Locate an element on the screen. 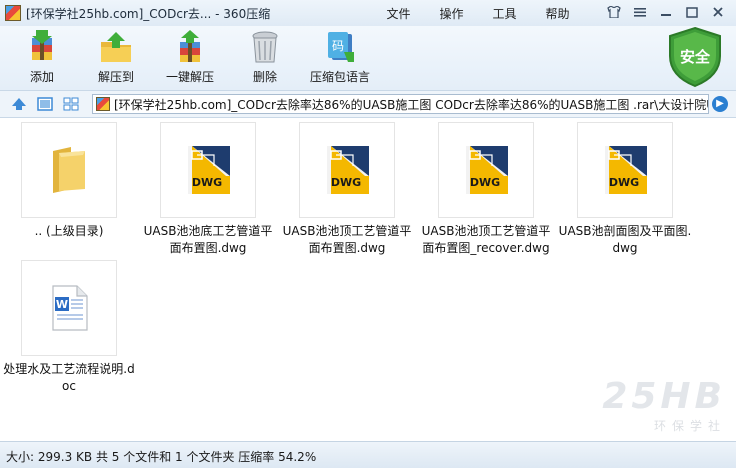  item-name: 处理水及工艺流程说明.doc is located at coordinates (69, 377).